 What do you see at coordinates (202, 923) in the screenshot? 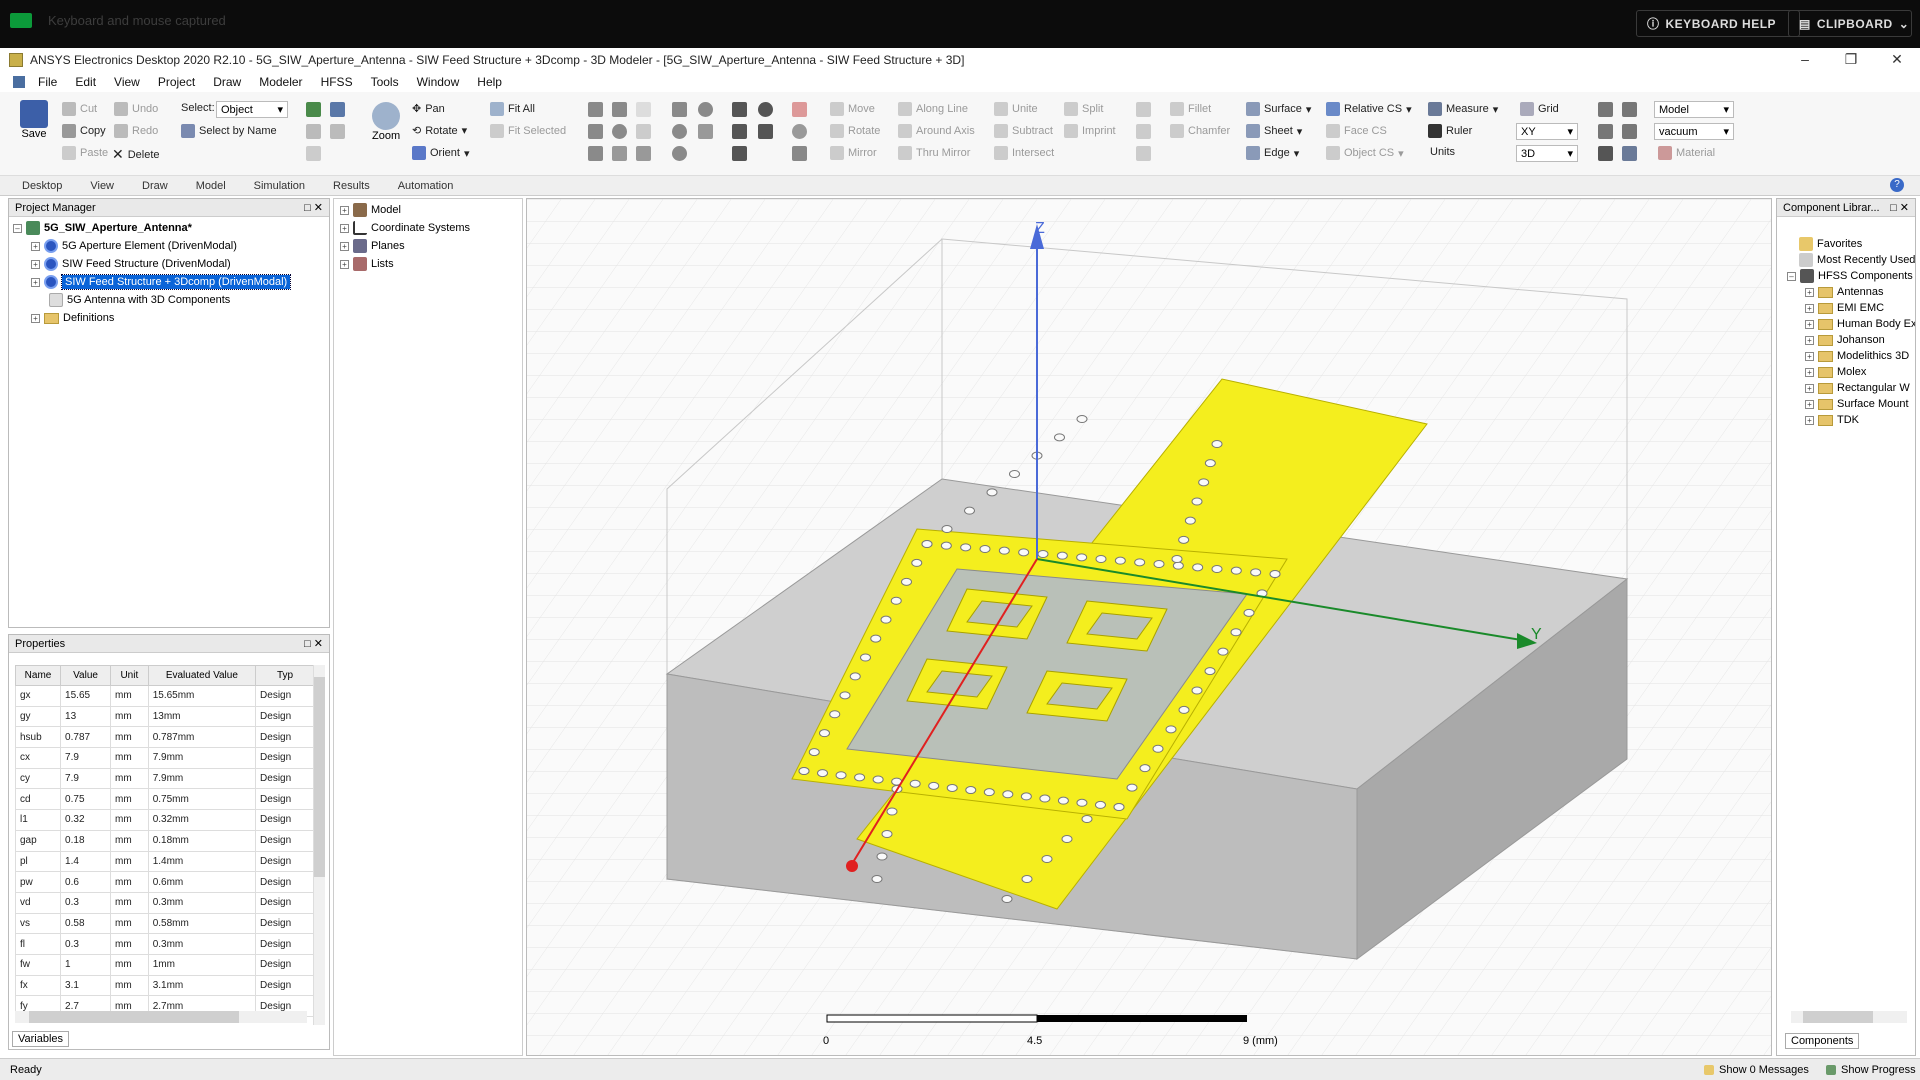
I see `table-cell: 0.58mm` at bounding box center [202, 923].